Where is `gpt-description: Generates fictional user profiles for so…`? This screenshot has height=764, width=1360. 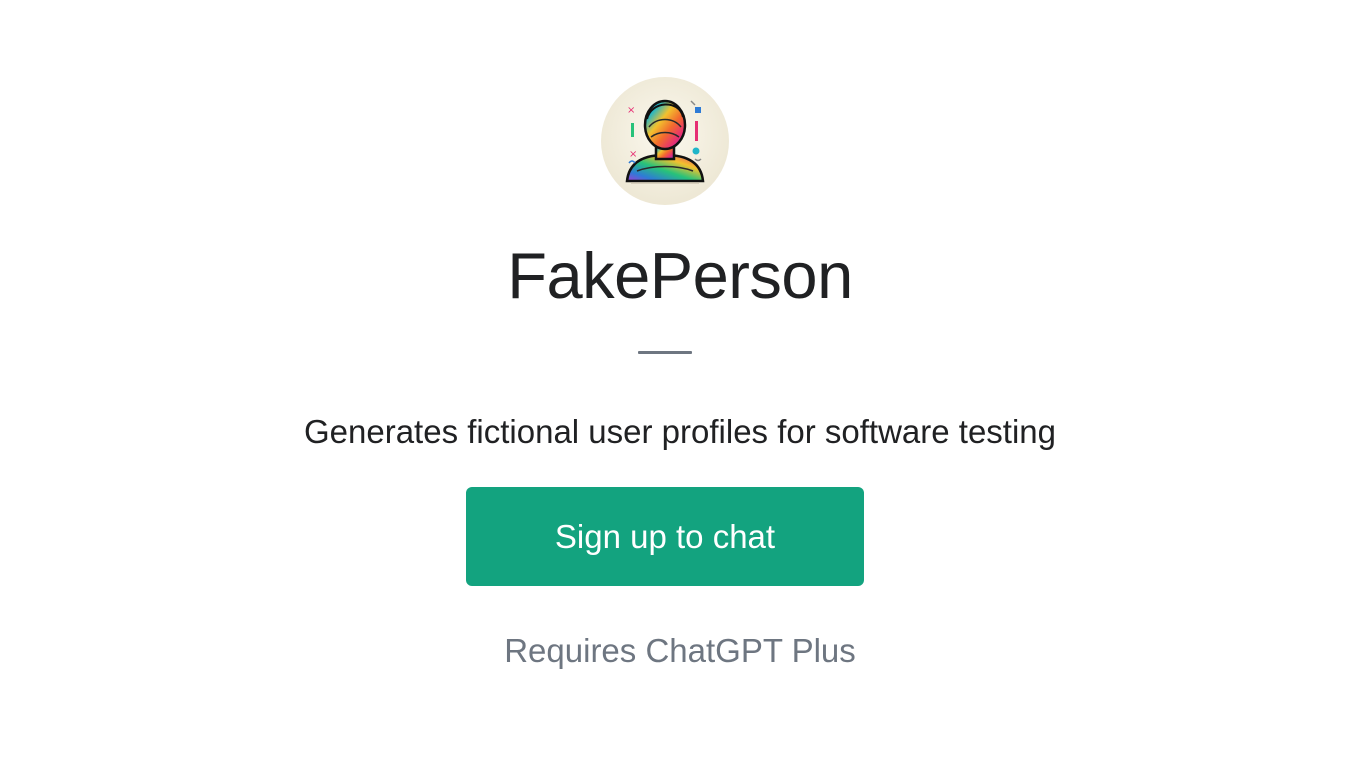 gpt-description: Generates fictional user profiles for so… is located at coordinates (680, 431).